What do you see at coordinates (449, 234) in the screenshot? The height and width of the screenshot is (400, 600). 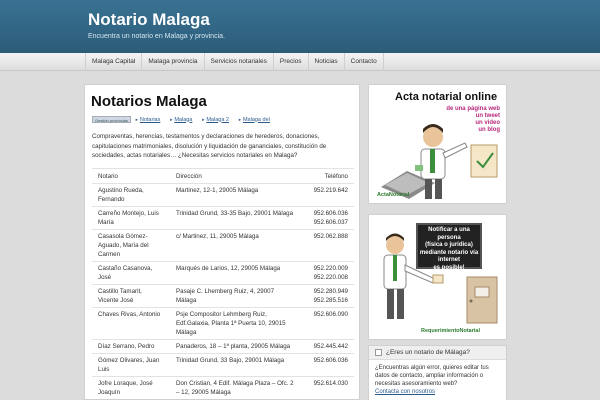 I see `sign-line-1: Notificar a una persona` at bounding box center [449, 234].